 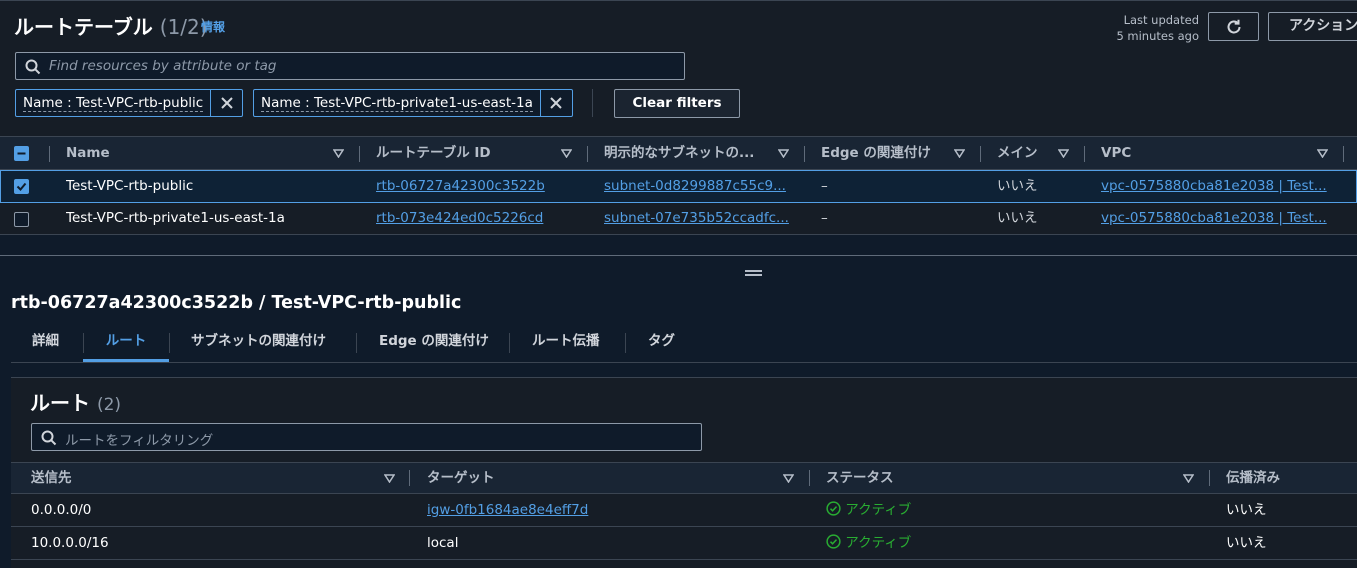 I want to click on route-filter-input: ルートをフィルタリング, so click(x=366, y=437).